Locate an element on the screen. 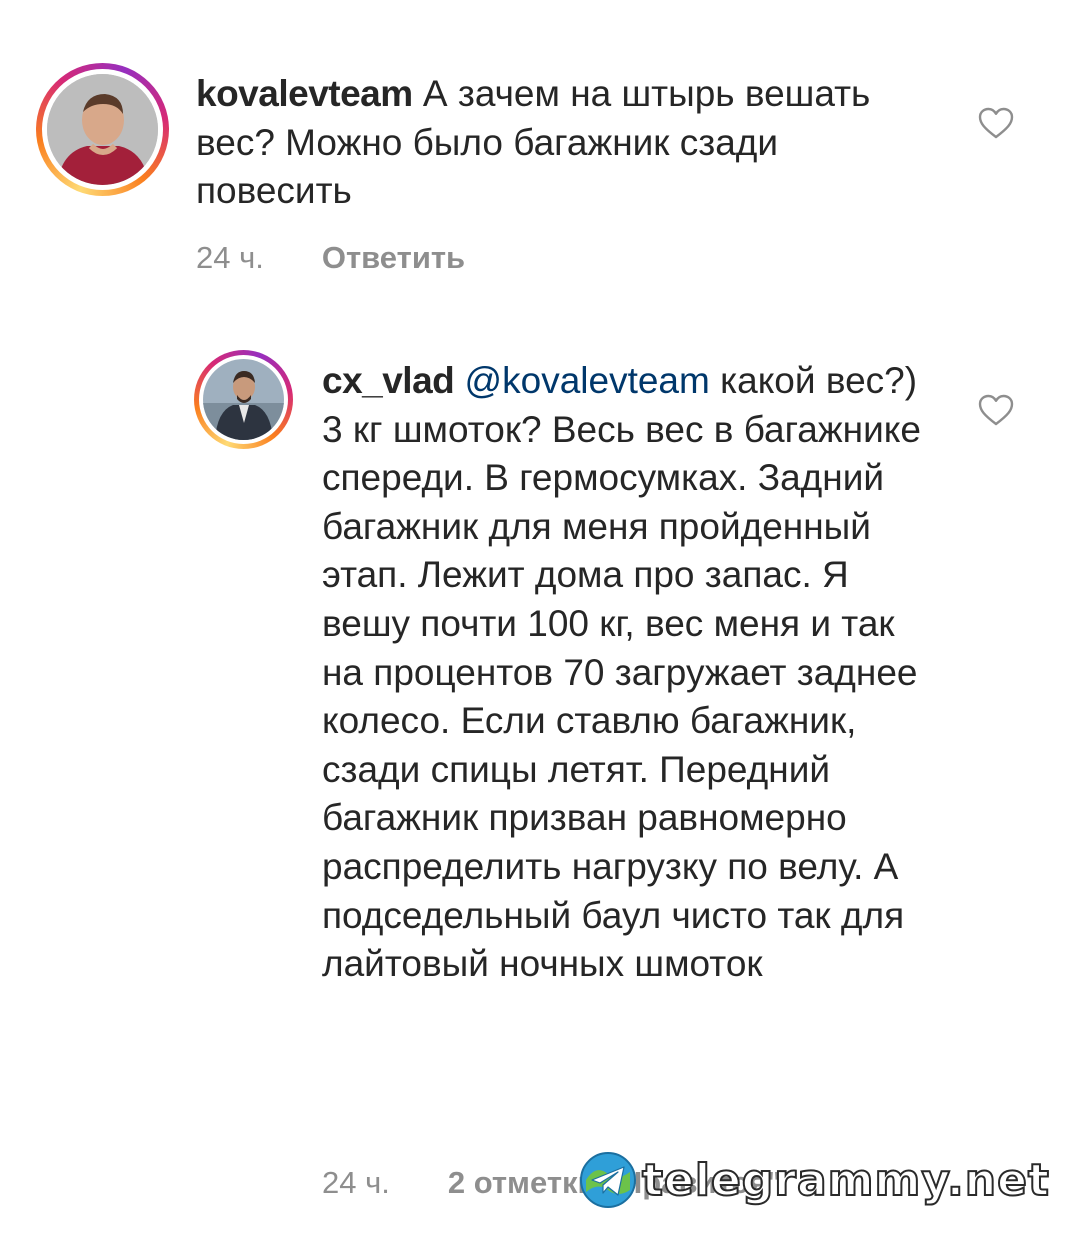 This screenshot has width=1080, height=1239. comment-timestamp: 24 ч. is located at coordinates (356, 1182).